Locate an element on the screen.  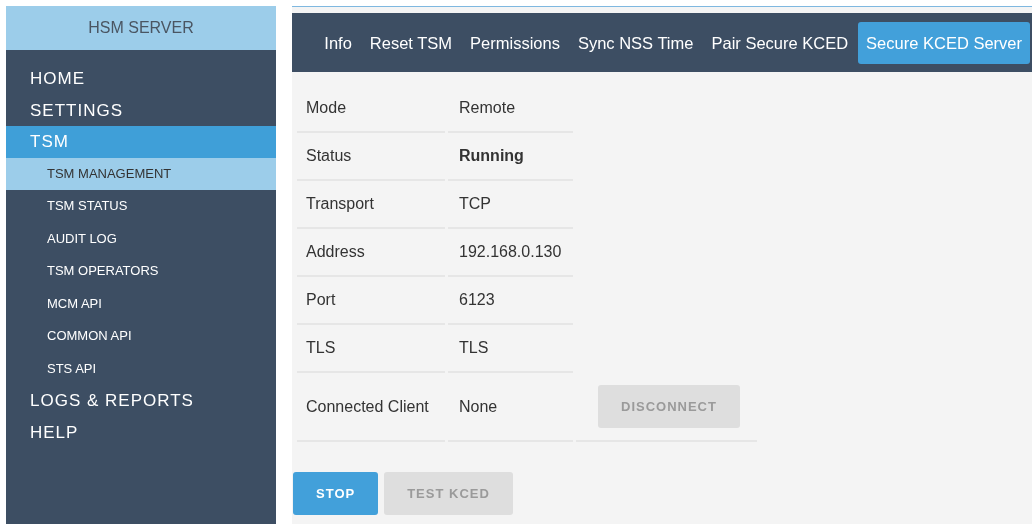
field-value: 6123 is located at coordinates (477, 300).